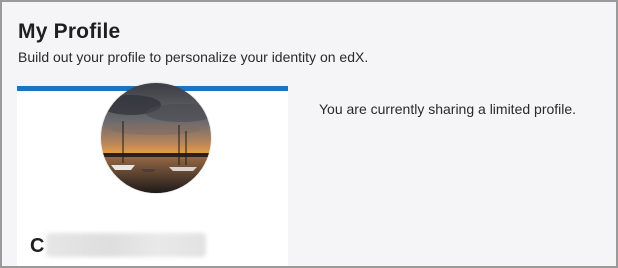 This screenshot has height=268, width=618. Describe the element at coordinates (126, 245) in the screenshot. I see `redacted-username-block` at that location.